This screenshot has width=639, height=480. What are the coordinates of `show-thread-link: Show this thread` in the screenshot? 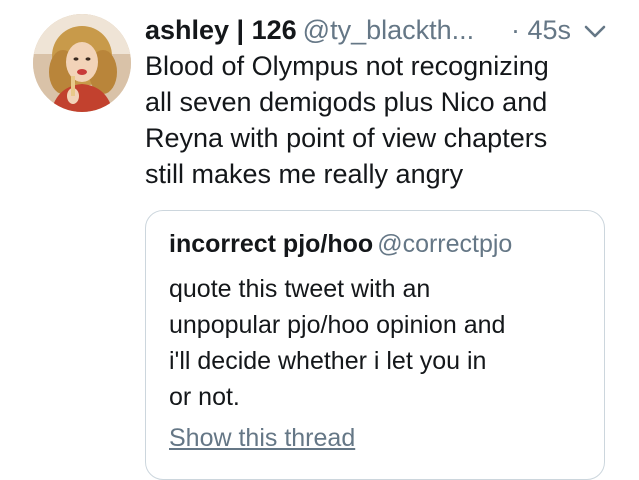 It's located at (262, 438).